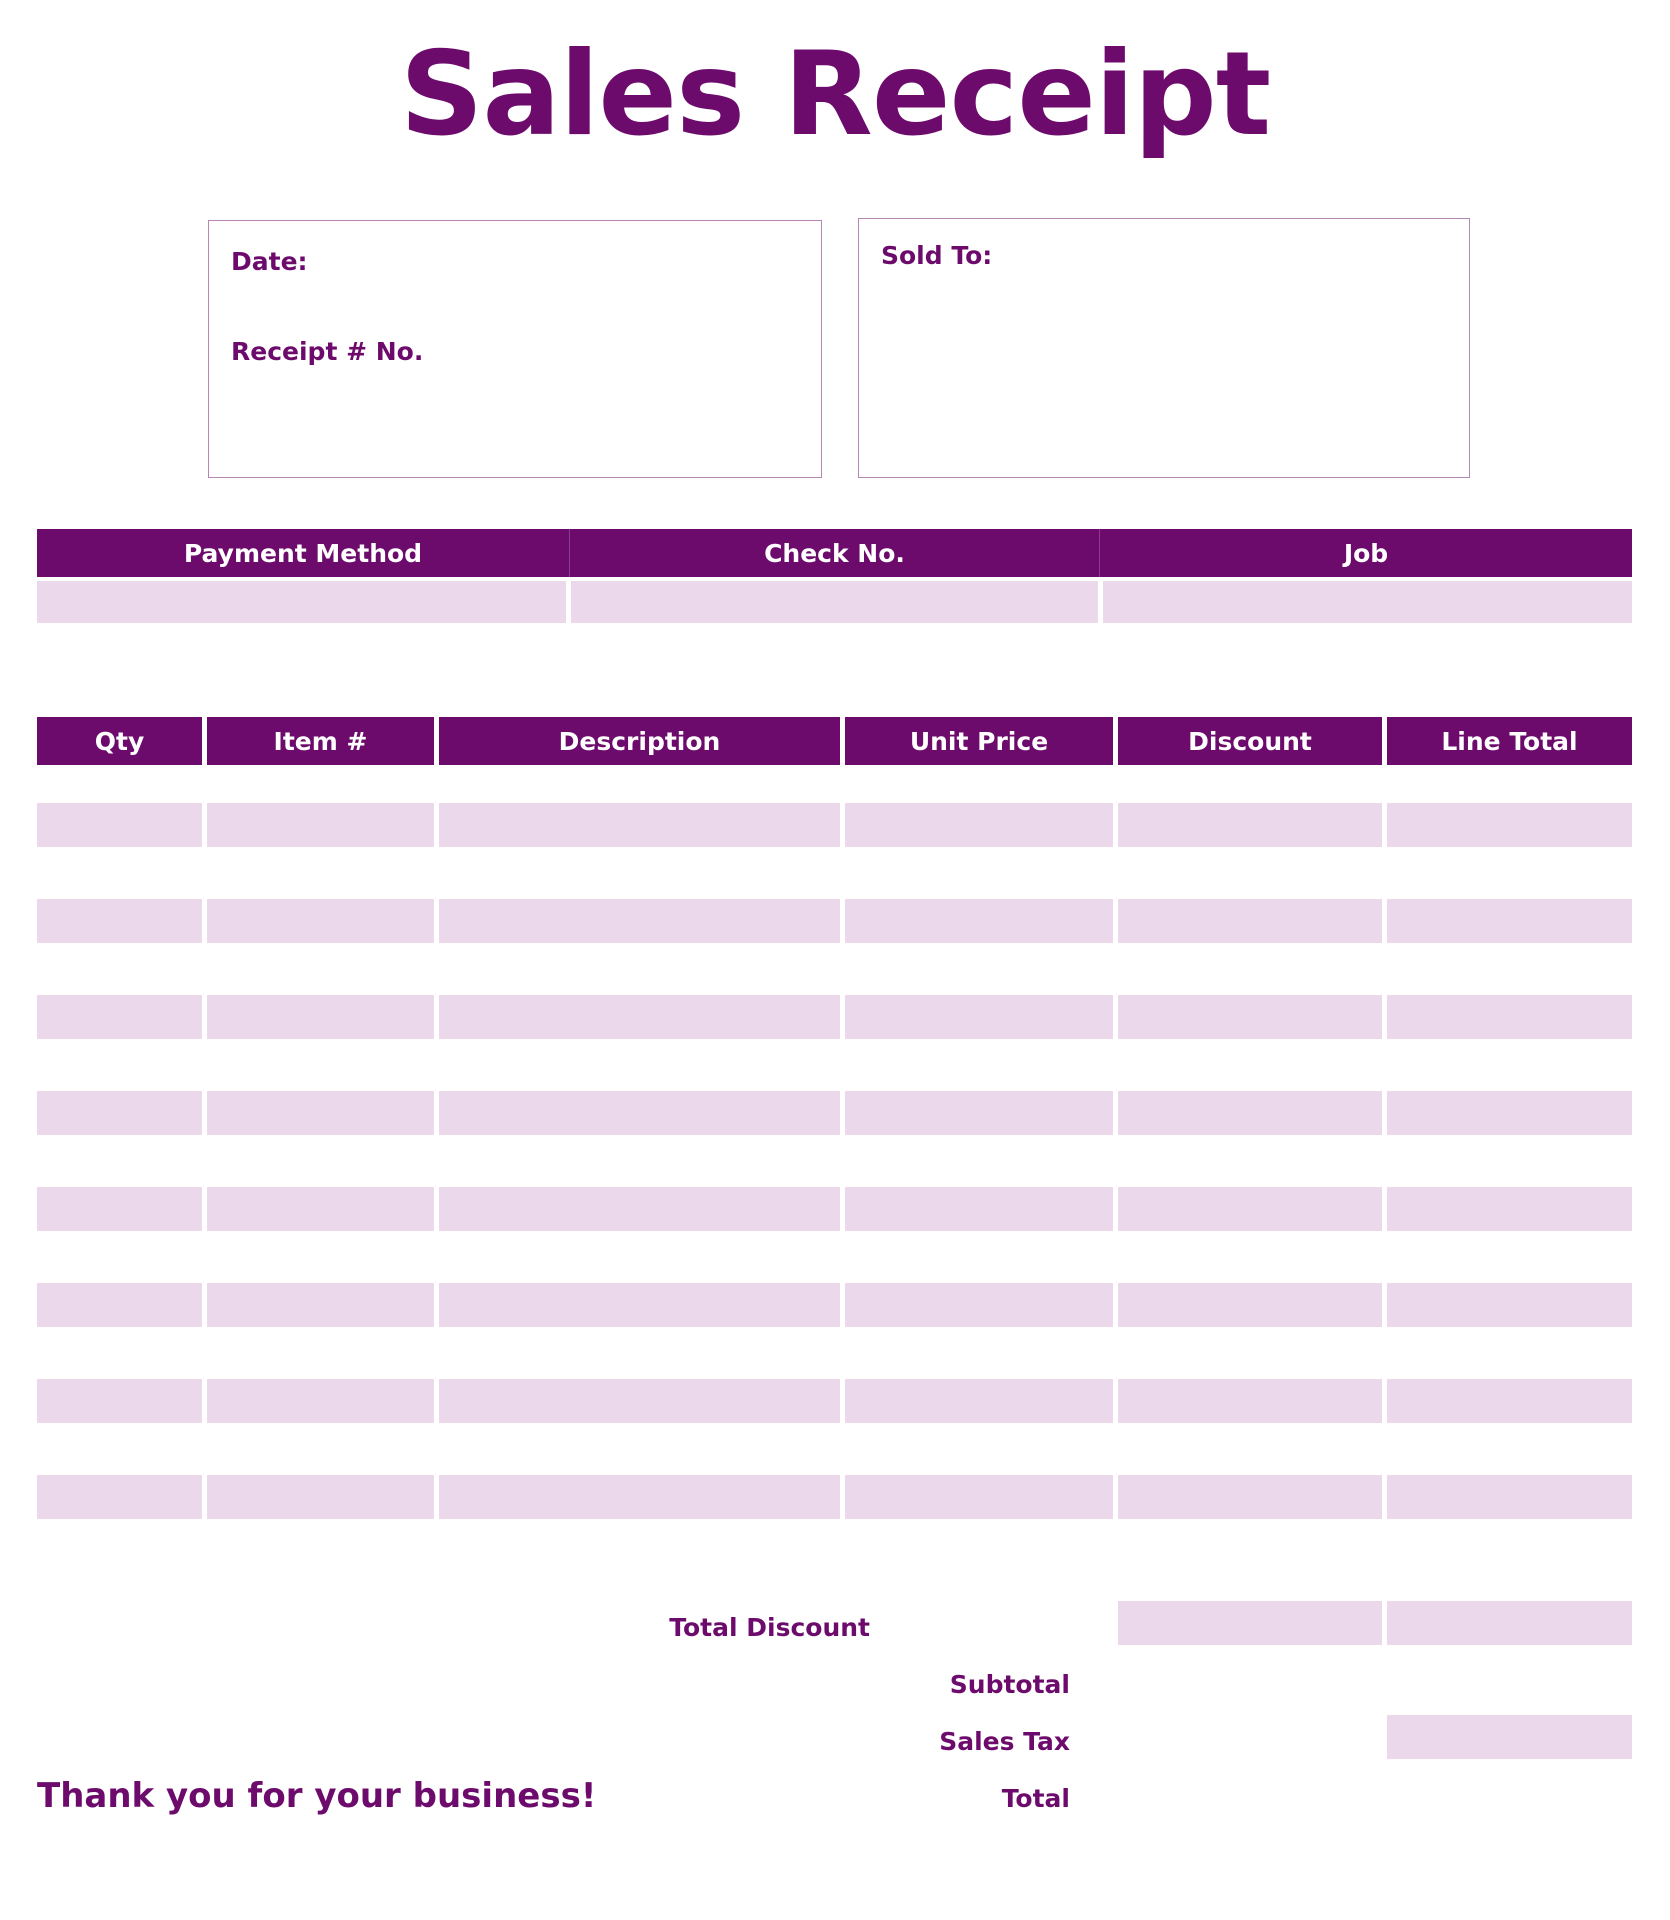 The image size is (1670, 1920). What do you see at coordinates (1009, 1684) in the screenshot?
I see `subtotal-label: Subtotal` at bounding box center [1009, 1684].